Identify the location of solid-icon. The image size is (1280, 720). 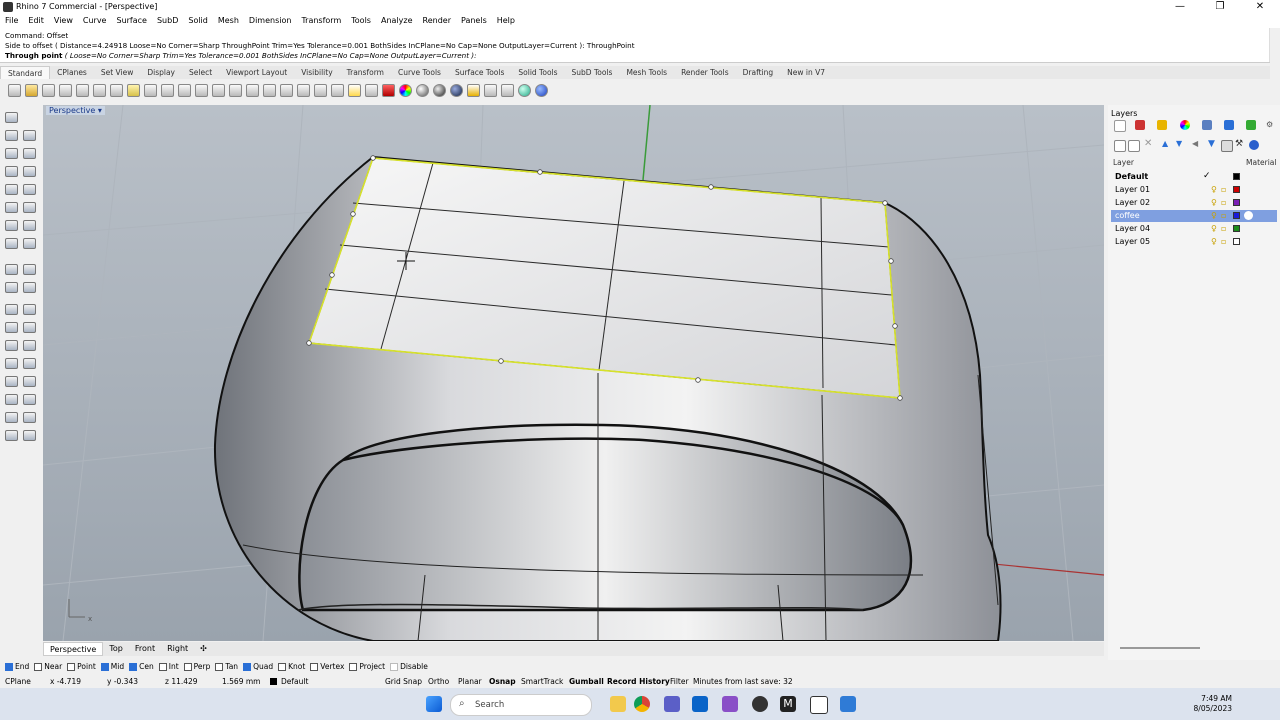
(29, 225).